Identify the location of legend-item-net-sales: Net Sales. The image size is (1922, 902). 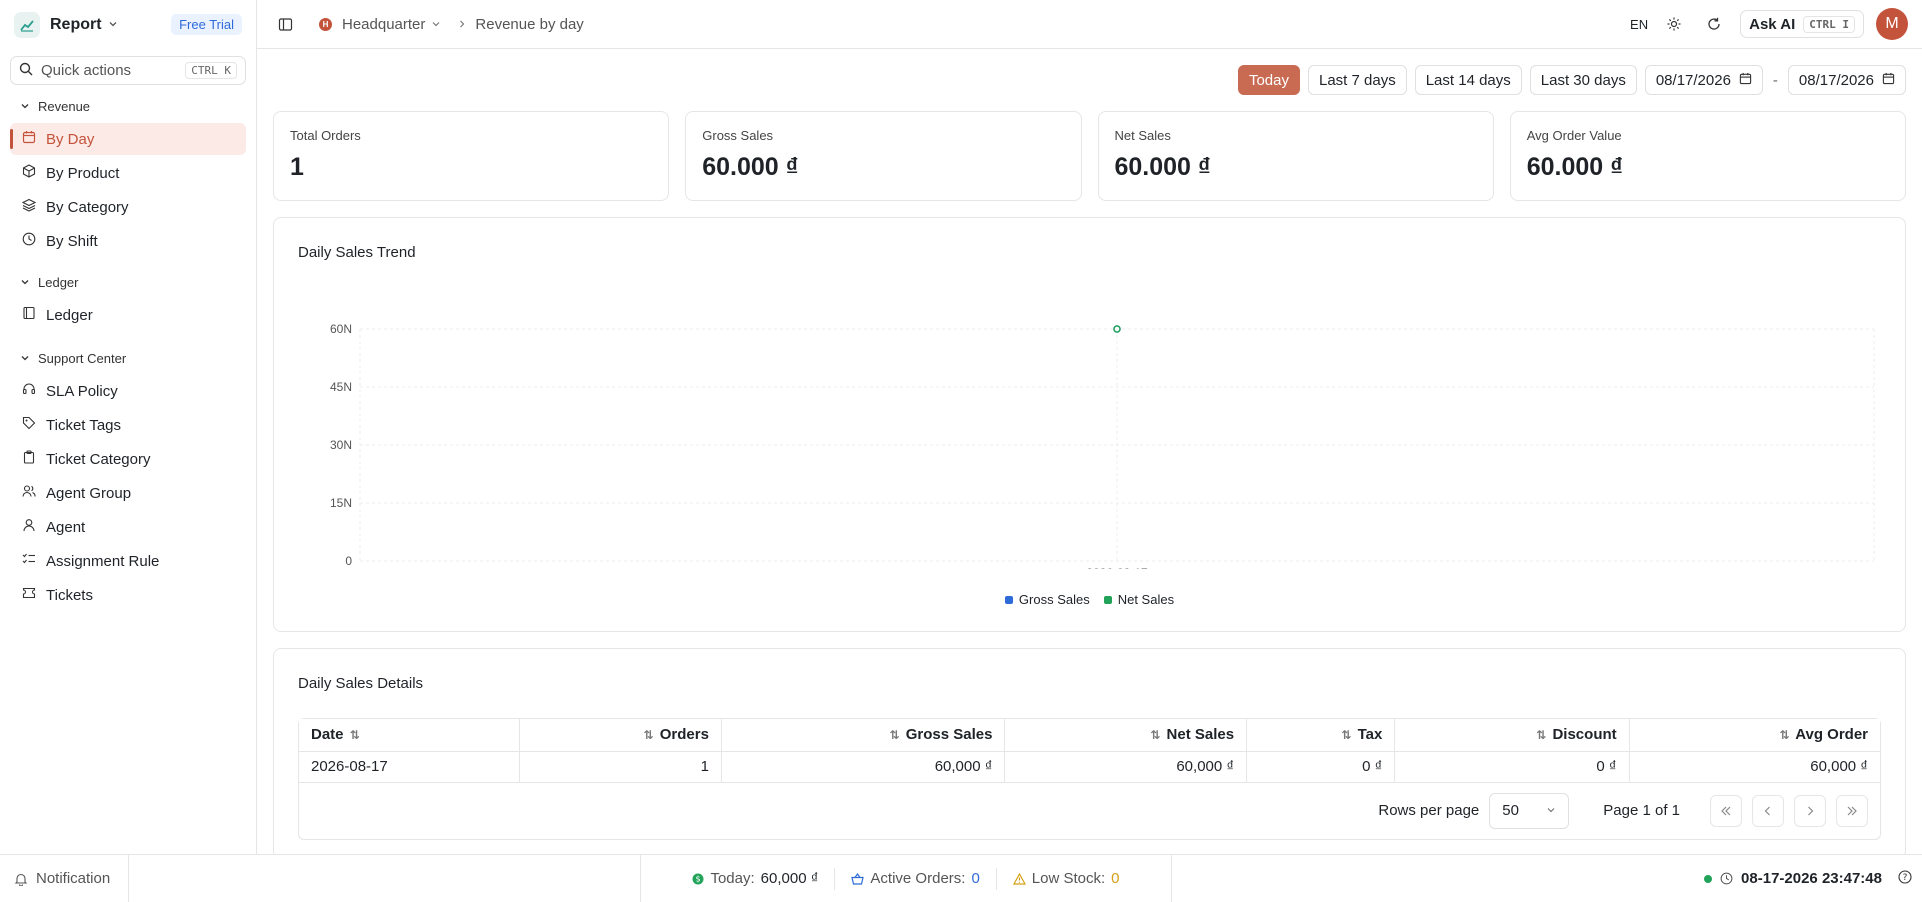
(1139, 599).